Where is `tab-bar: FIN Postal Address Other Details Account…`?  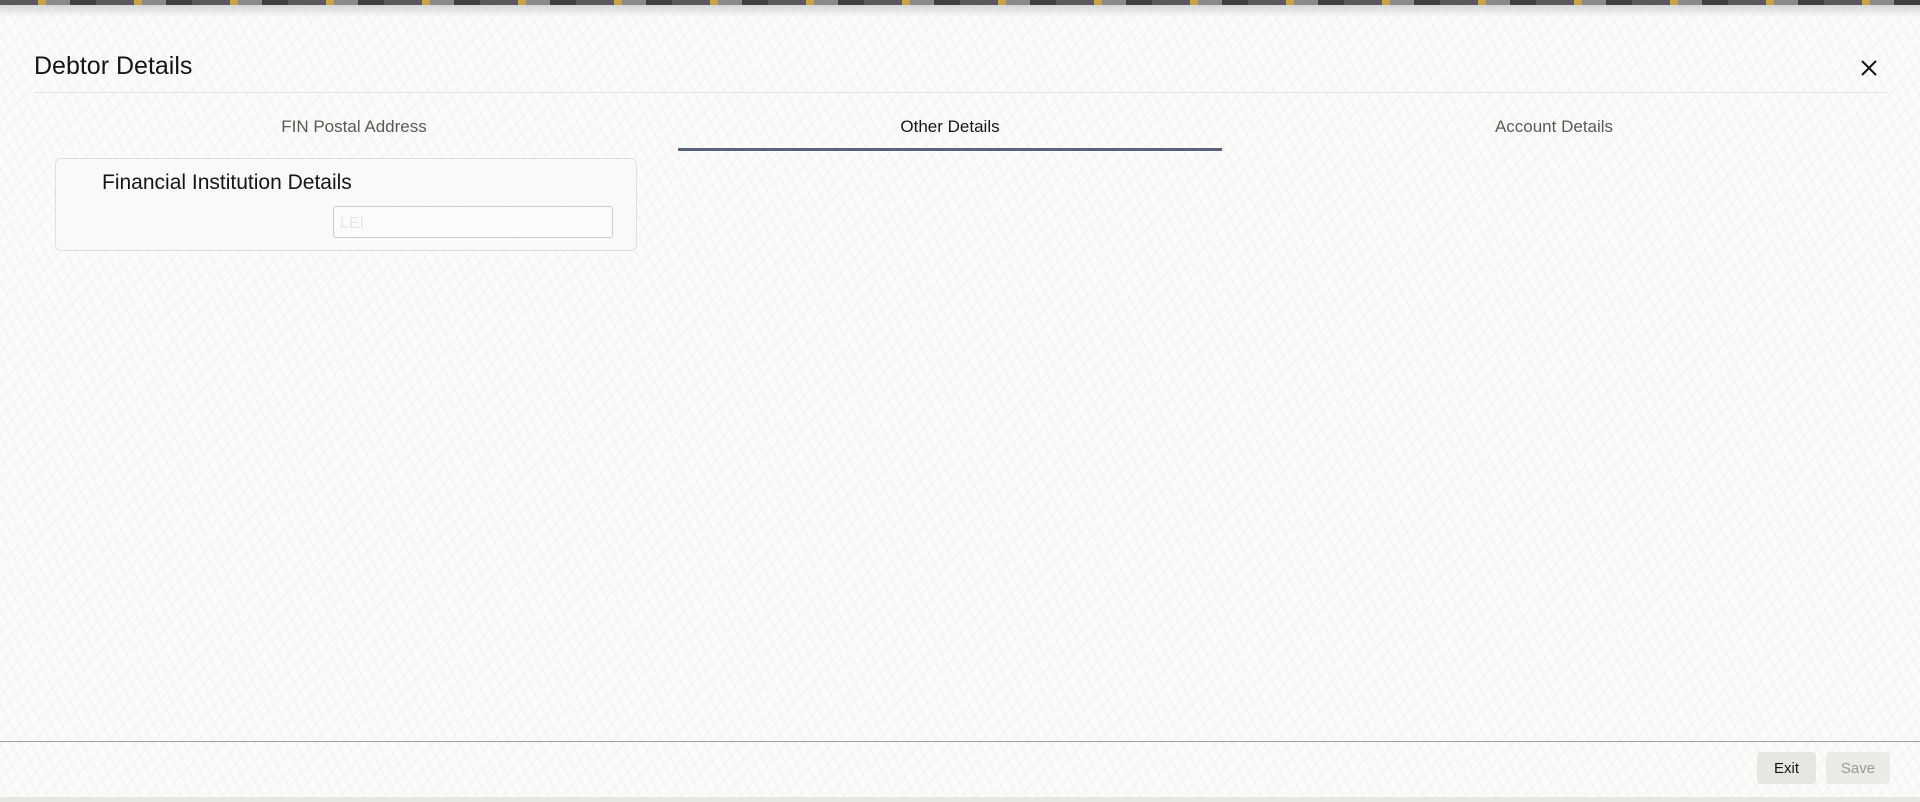 tab-bar: FIN Postal Address Other Details Account… is located at coordinates (960, 129).